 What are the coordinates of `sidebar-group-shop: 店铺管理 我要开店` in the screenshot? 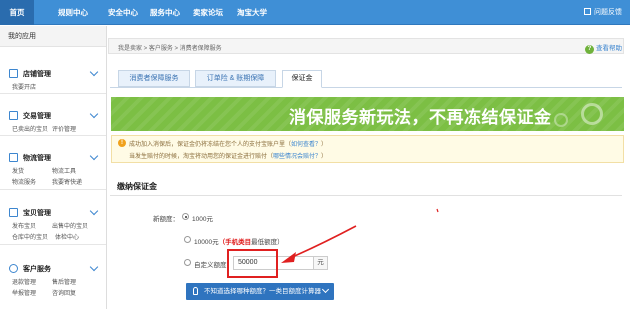 It's located at (53, 80).